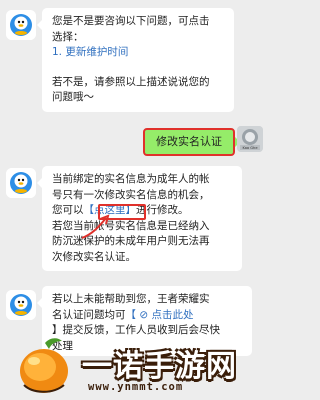  I want to click on red-arrow-icon, so click(95, 226).